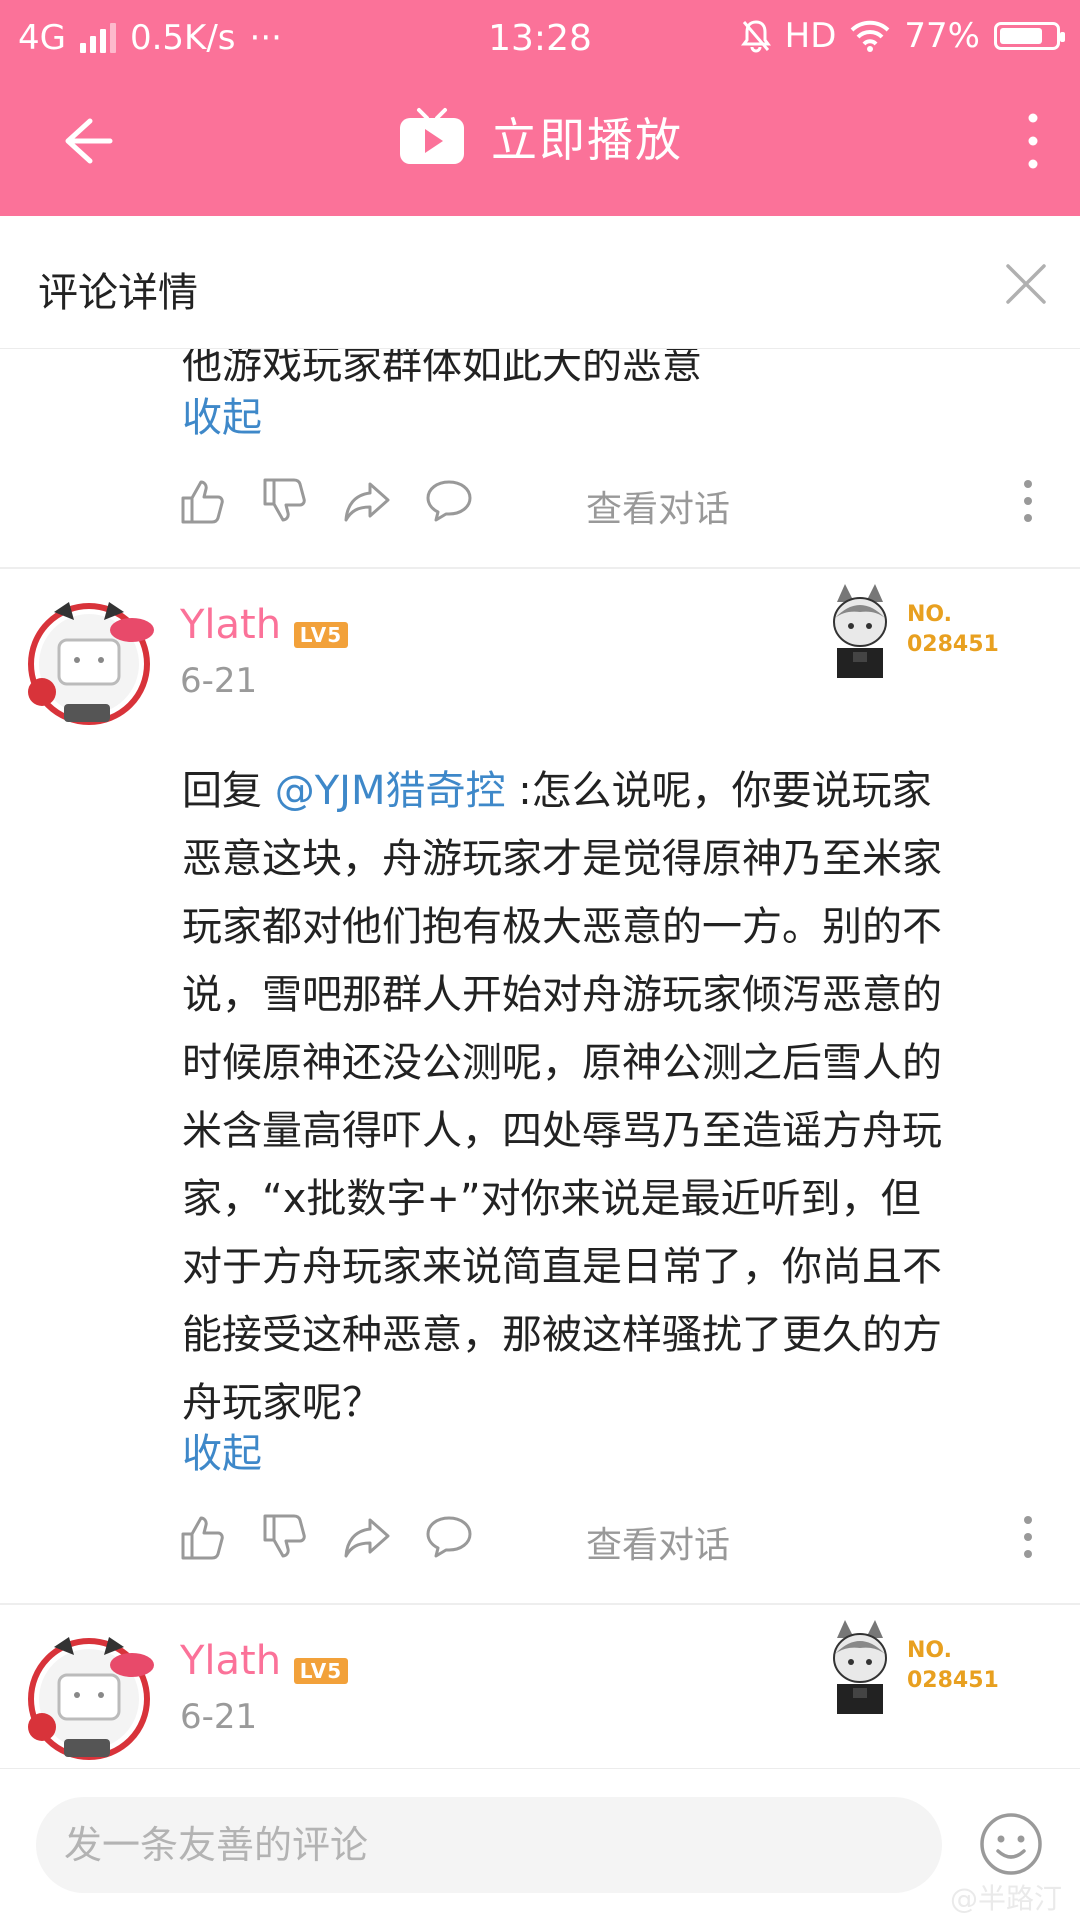 The width and height of the screenshot is (1080, 1921). What do you see at coordinates (390, 791) in the screenshot?
I see `mention-link: @YJM猎奇控` at bounding box center [390, 791].